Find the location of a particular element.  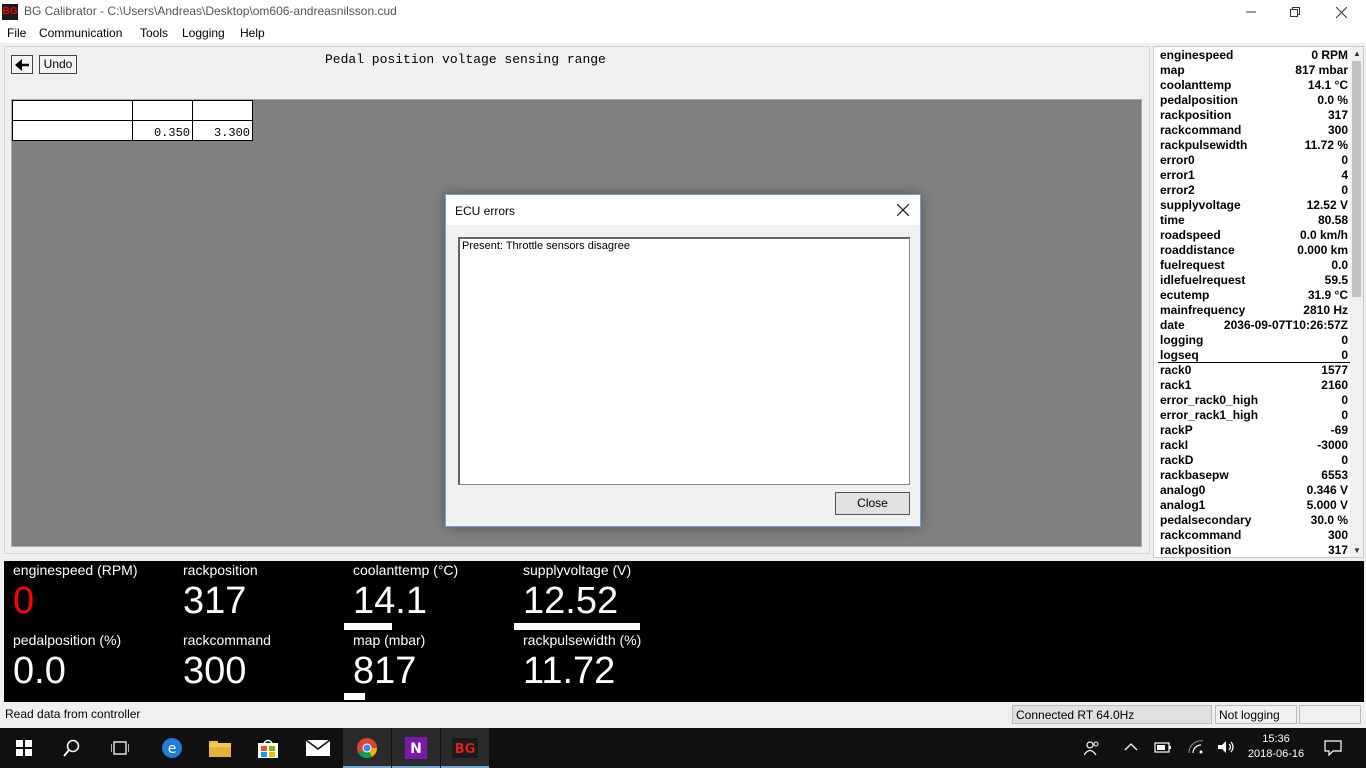

sensor-row: error0 0 is located at coordinates (1253, 160).